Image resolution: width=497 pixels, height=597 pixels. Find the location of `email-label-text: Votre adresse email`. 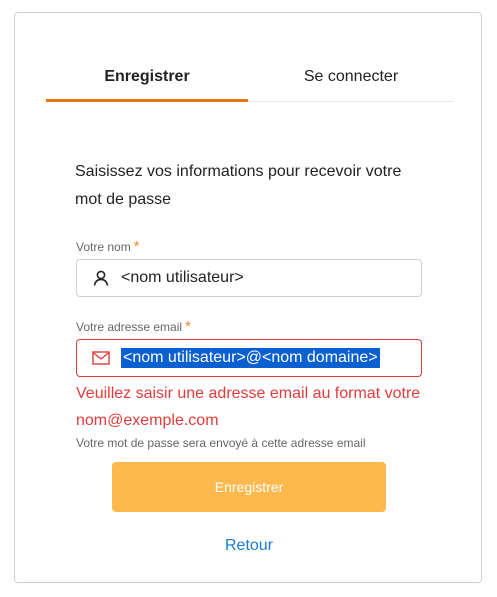

email-label-text: Votre adresse email is located at coordinates (129, 327).